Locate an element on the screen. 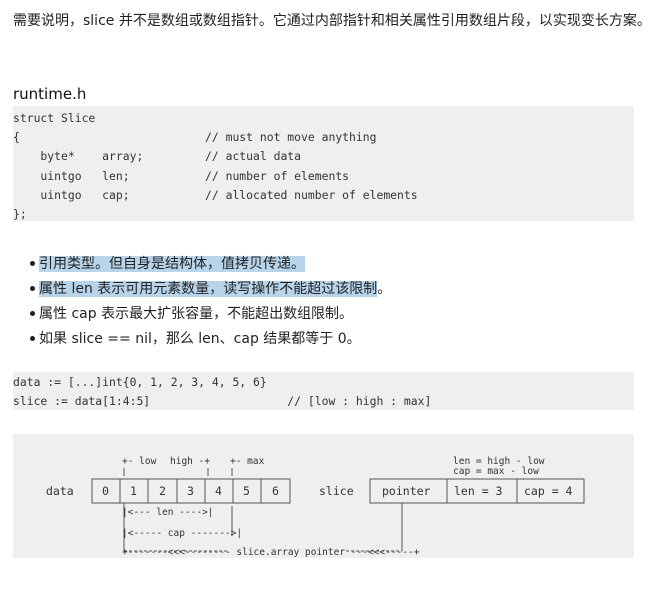 The image size is (670, 589). data-cell: 6 is located at coordinates (275, 491).